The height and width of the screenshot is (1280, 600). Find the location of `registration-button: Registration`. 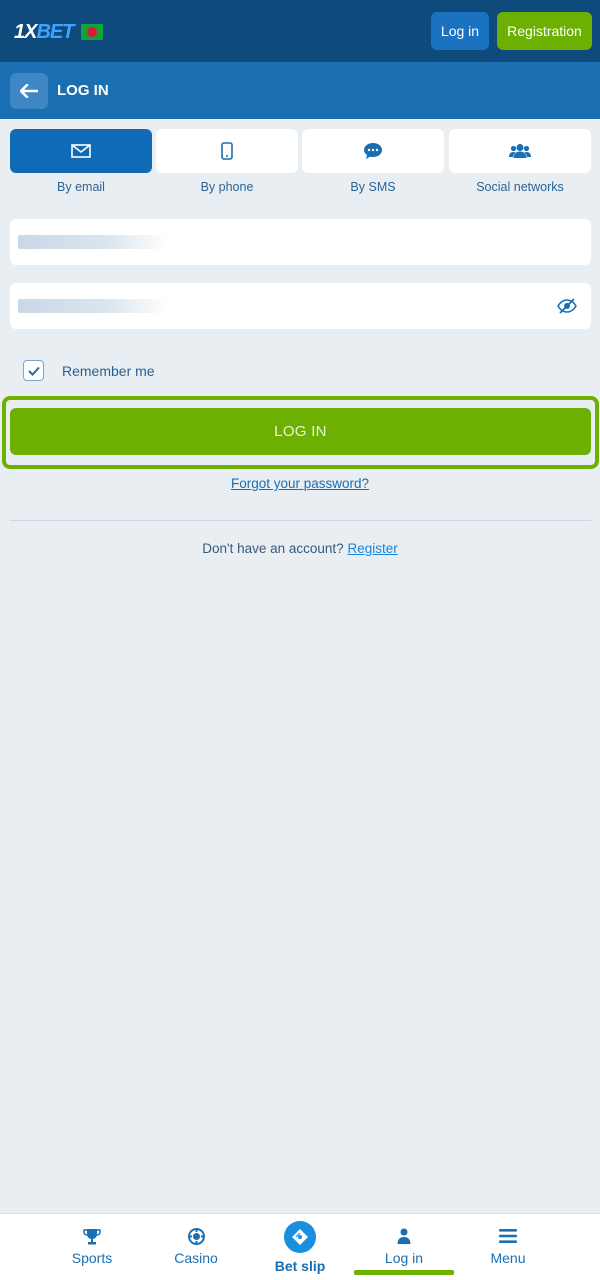

registration-button: Registration is located at coordinates (544, 31).